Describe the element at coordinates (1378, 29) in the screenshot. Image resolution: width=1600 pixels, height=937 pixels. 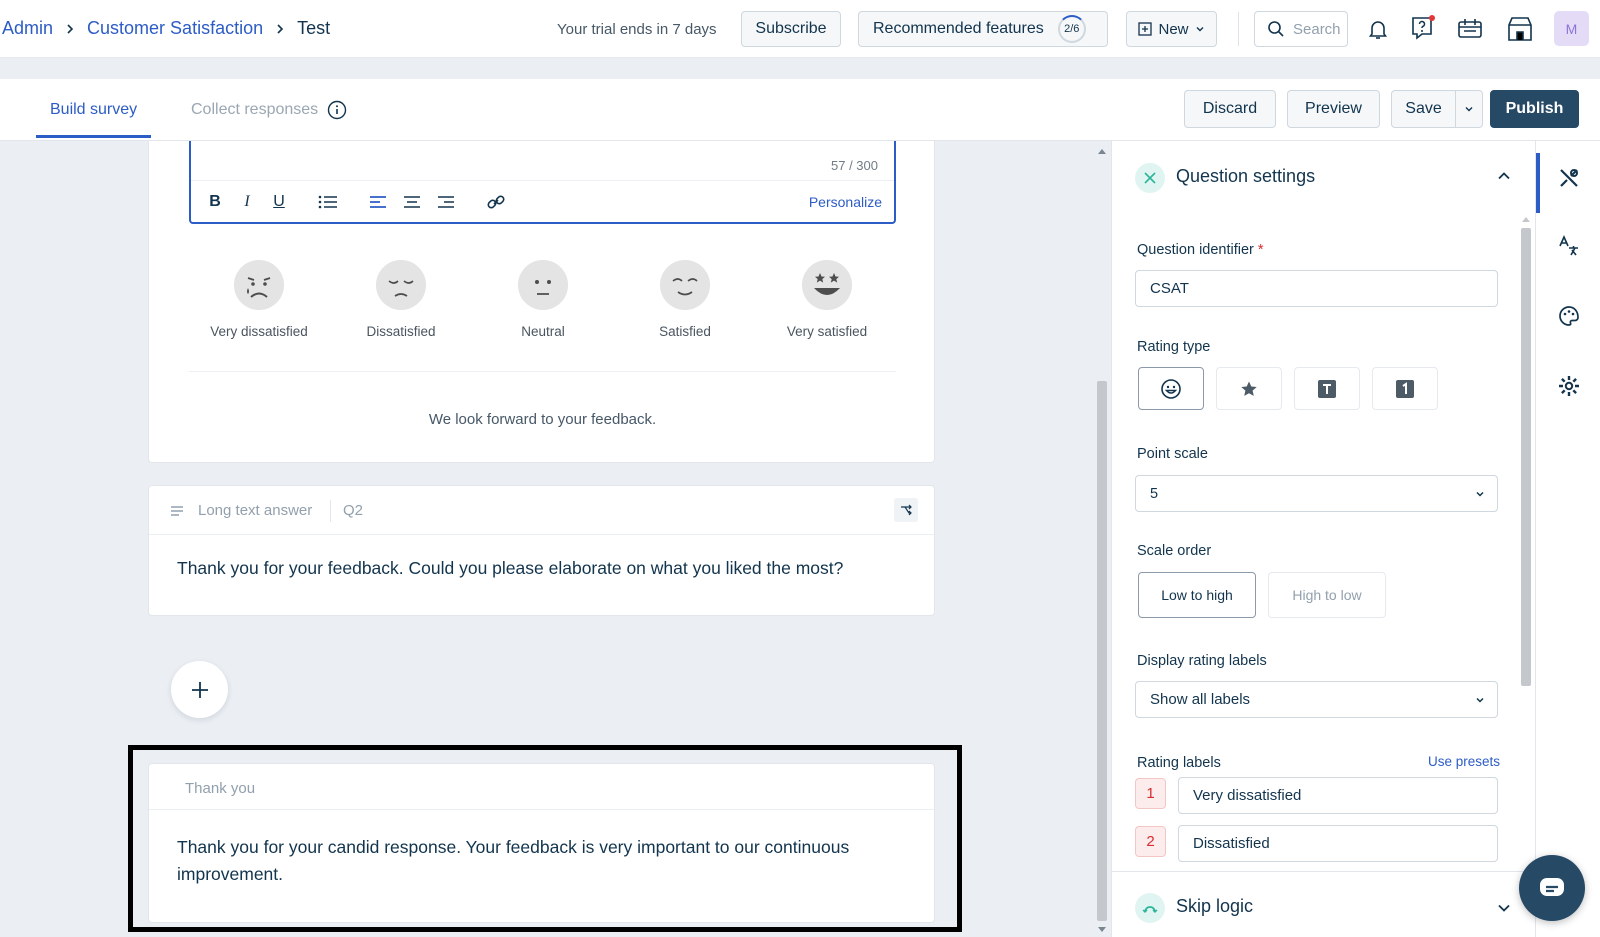
I see `bell-icon` at that location.